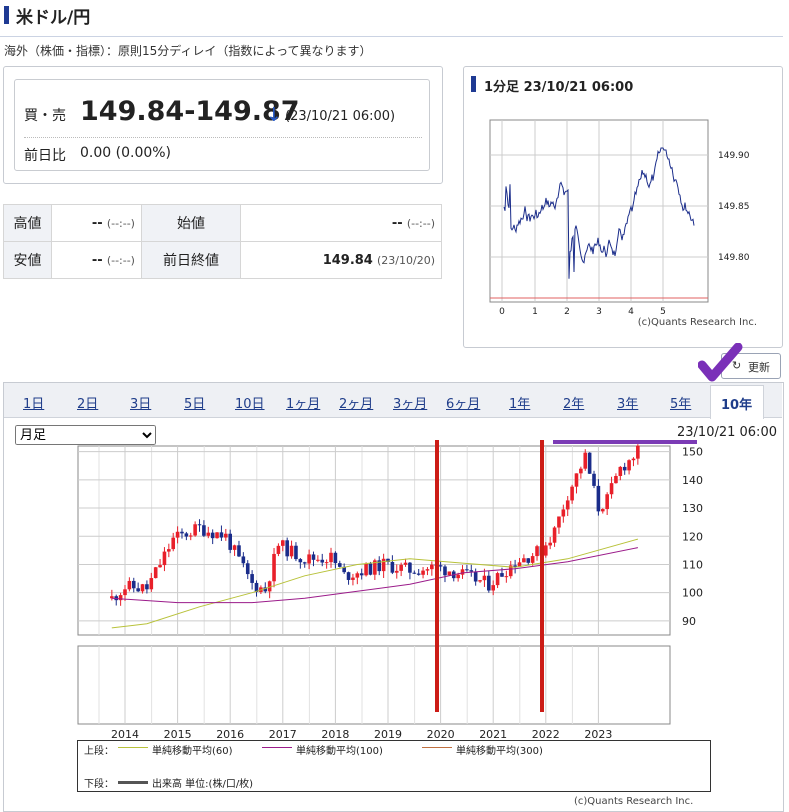  Describe the element at coordinates (463, 402) in the screenshot. I see `tab-6m: 6ヶ月` at that location.